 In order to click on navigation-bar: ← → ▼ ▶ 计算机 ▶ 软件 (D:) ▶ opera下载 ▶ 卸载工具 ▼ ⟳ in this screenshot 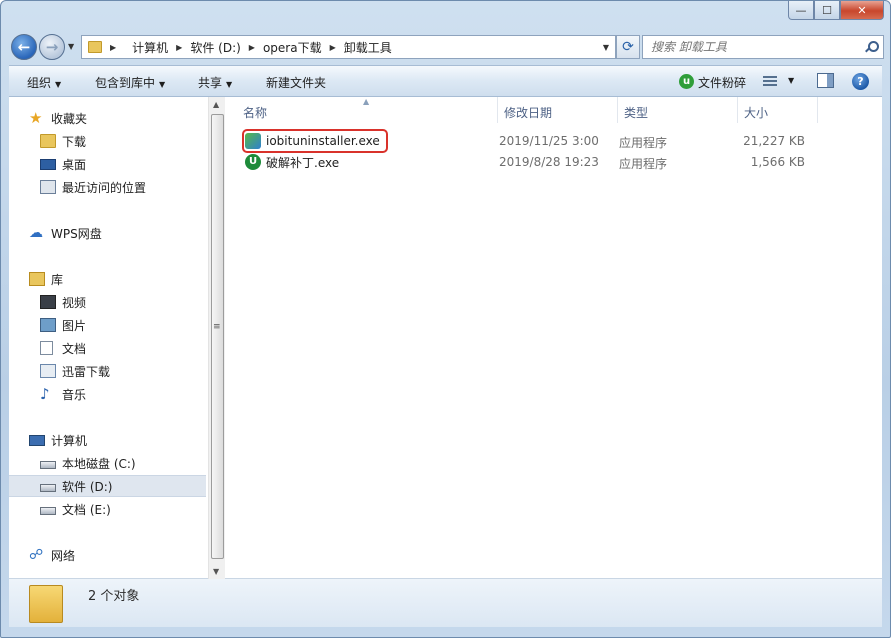, I will do `click(446, 47)`.